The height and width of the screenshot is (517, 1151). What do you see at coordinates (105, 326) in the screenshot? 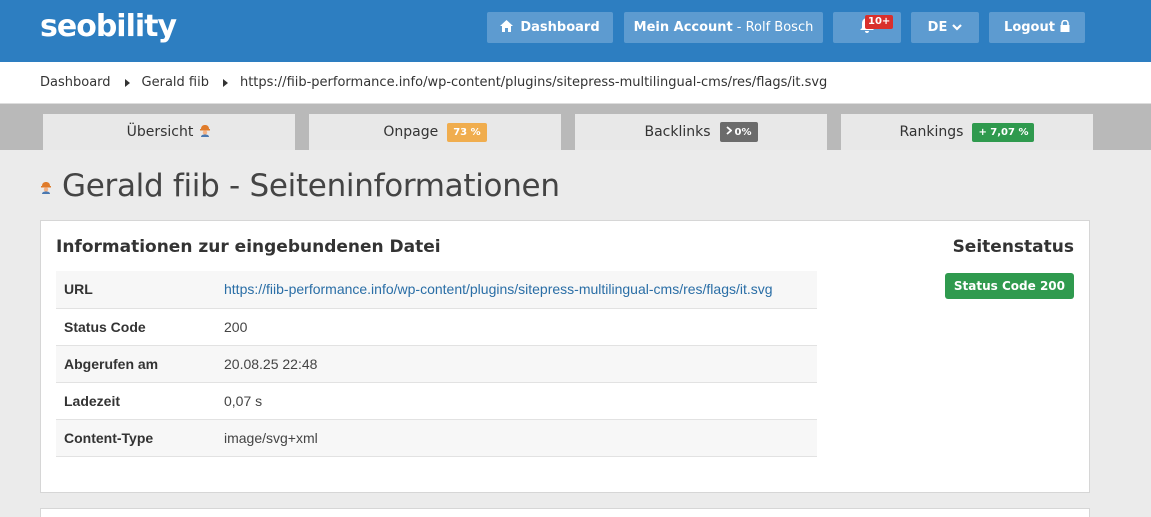
I see `row-label: Status Code` at bounding box center [105, 326].